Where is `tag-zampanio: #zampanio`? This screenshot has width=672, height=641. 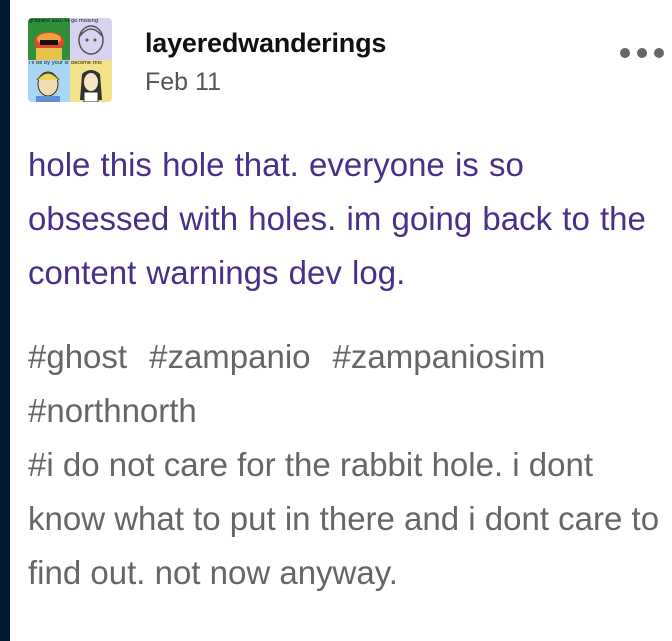 tag-zampanio: #zampanio is located at coordinates (229, 356).